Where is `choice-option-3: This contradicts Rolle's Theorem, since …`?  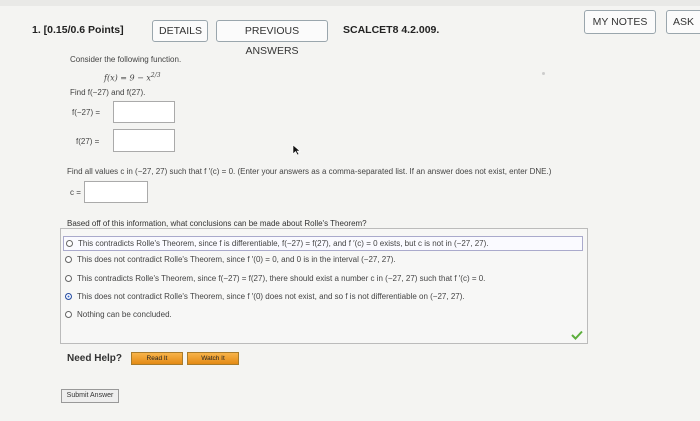 choice-option-3: This contradicts Rolle's Theorem, since … is located at coordinates (275, 278).